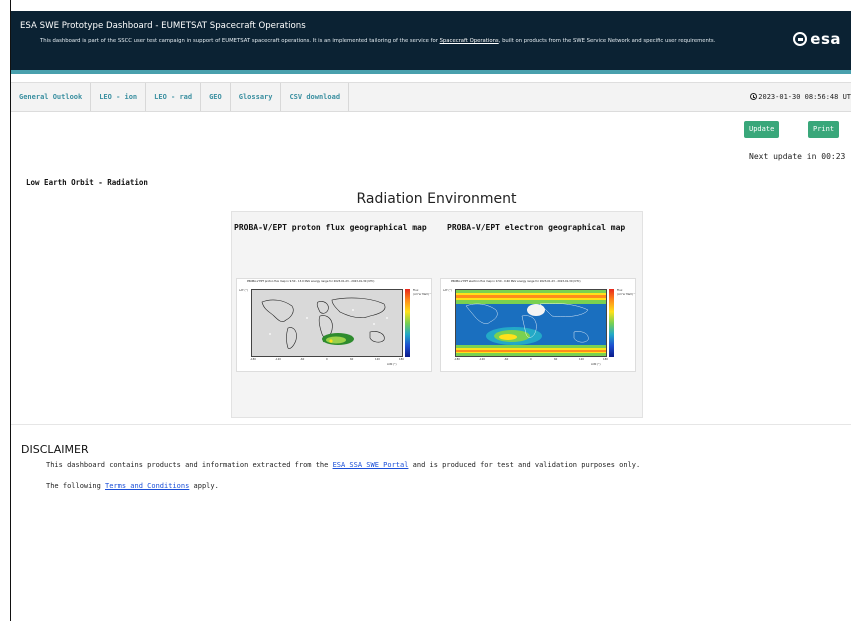  I want to click on proton-map-plot-area, so click(327, 323).